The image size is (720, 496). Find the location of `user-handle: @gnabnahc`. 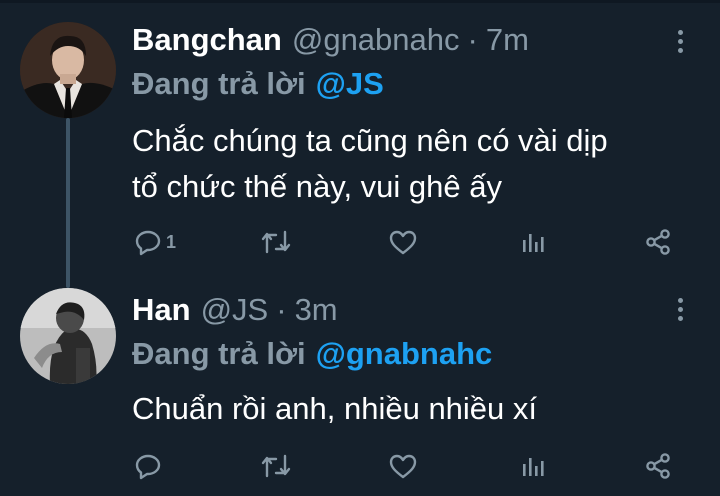

user-handle: @gnabnahc is located at coordinates (376, 40).